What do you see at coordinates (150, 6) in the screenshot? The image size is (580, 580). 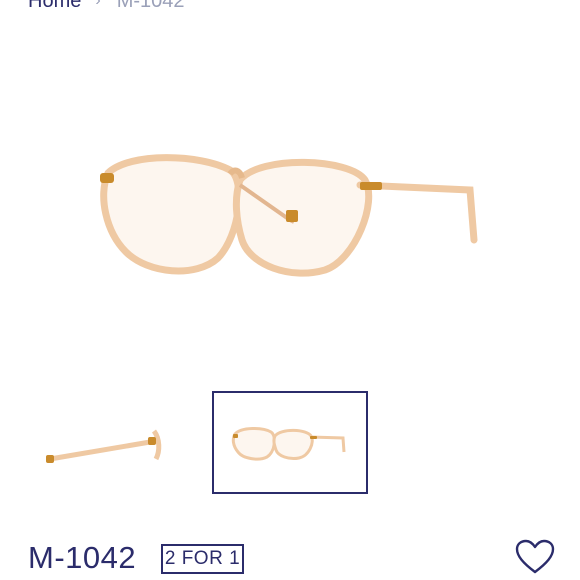 I see `breadcrumb-current: M-1042` at bounding box center [150, 6].